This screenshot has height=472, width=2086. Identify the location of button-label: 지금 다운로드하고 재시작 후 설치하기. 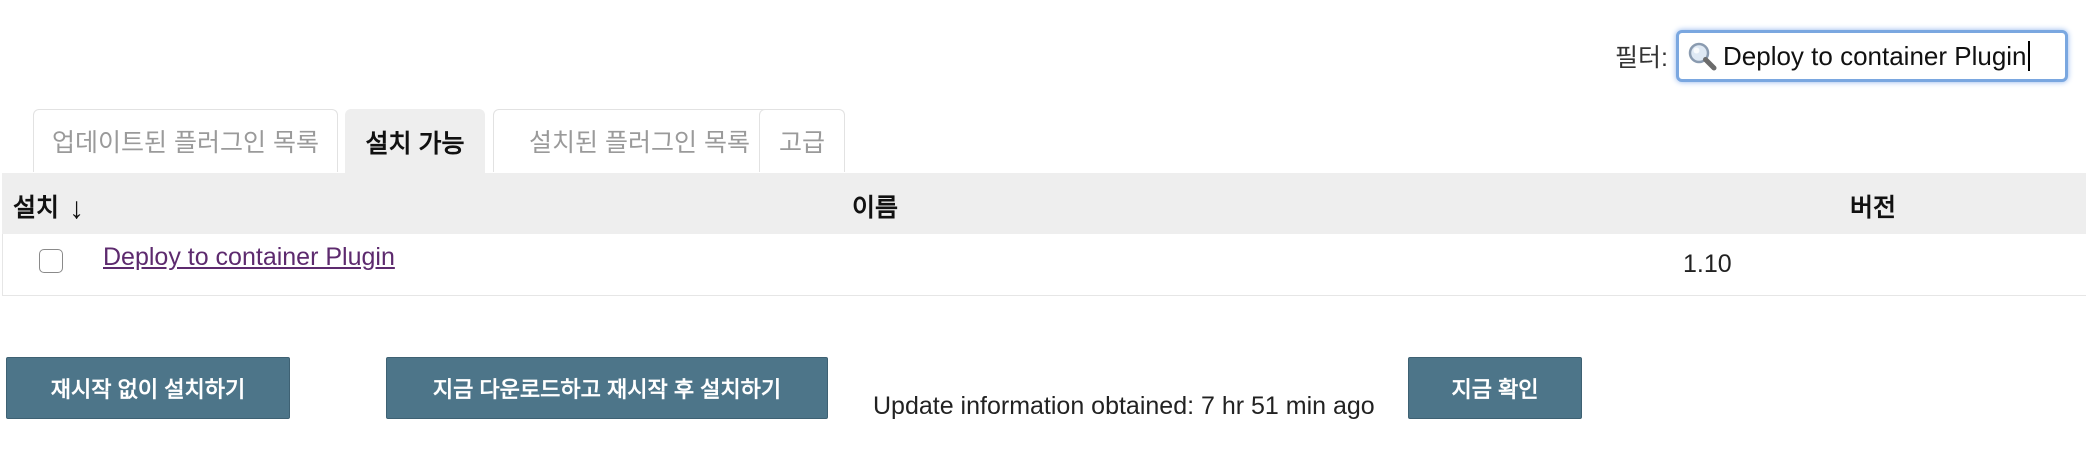
(607, 389).